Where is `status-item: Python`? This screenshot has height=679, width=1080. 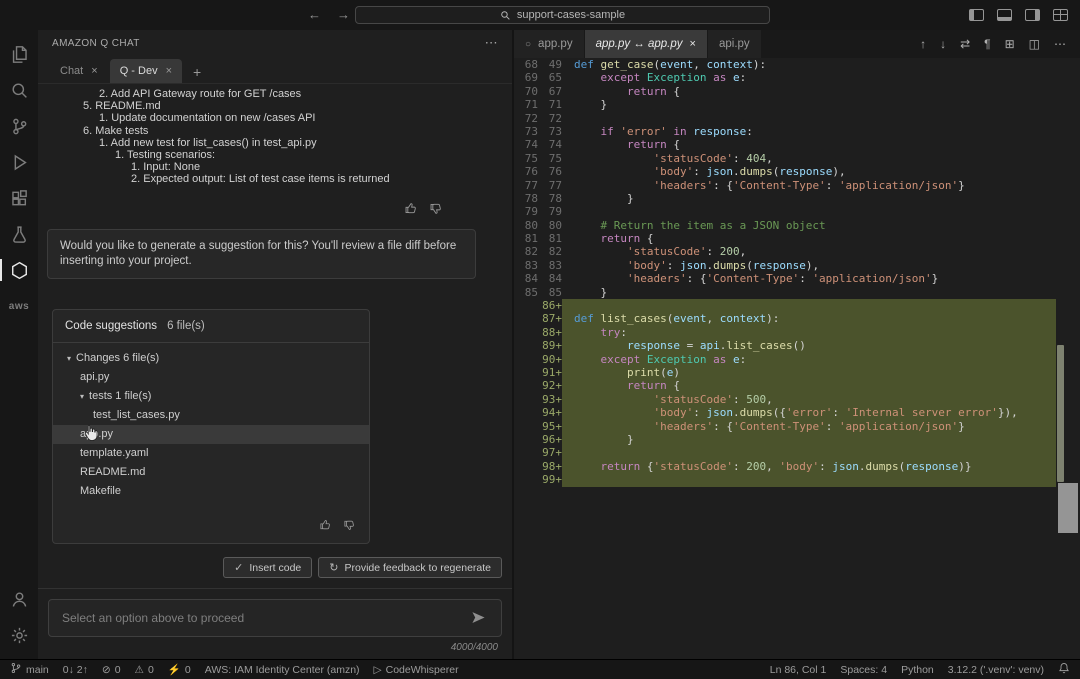 status-item: Python is located at coordinates (917, 669).